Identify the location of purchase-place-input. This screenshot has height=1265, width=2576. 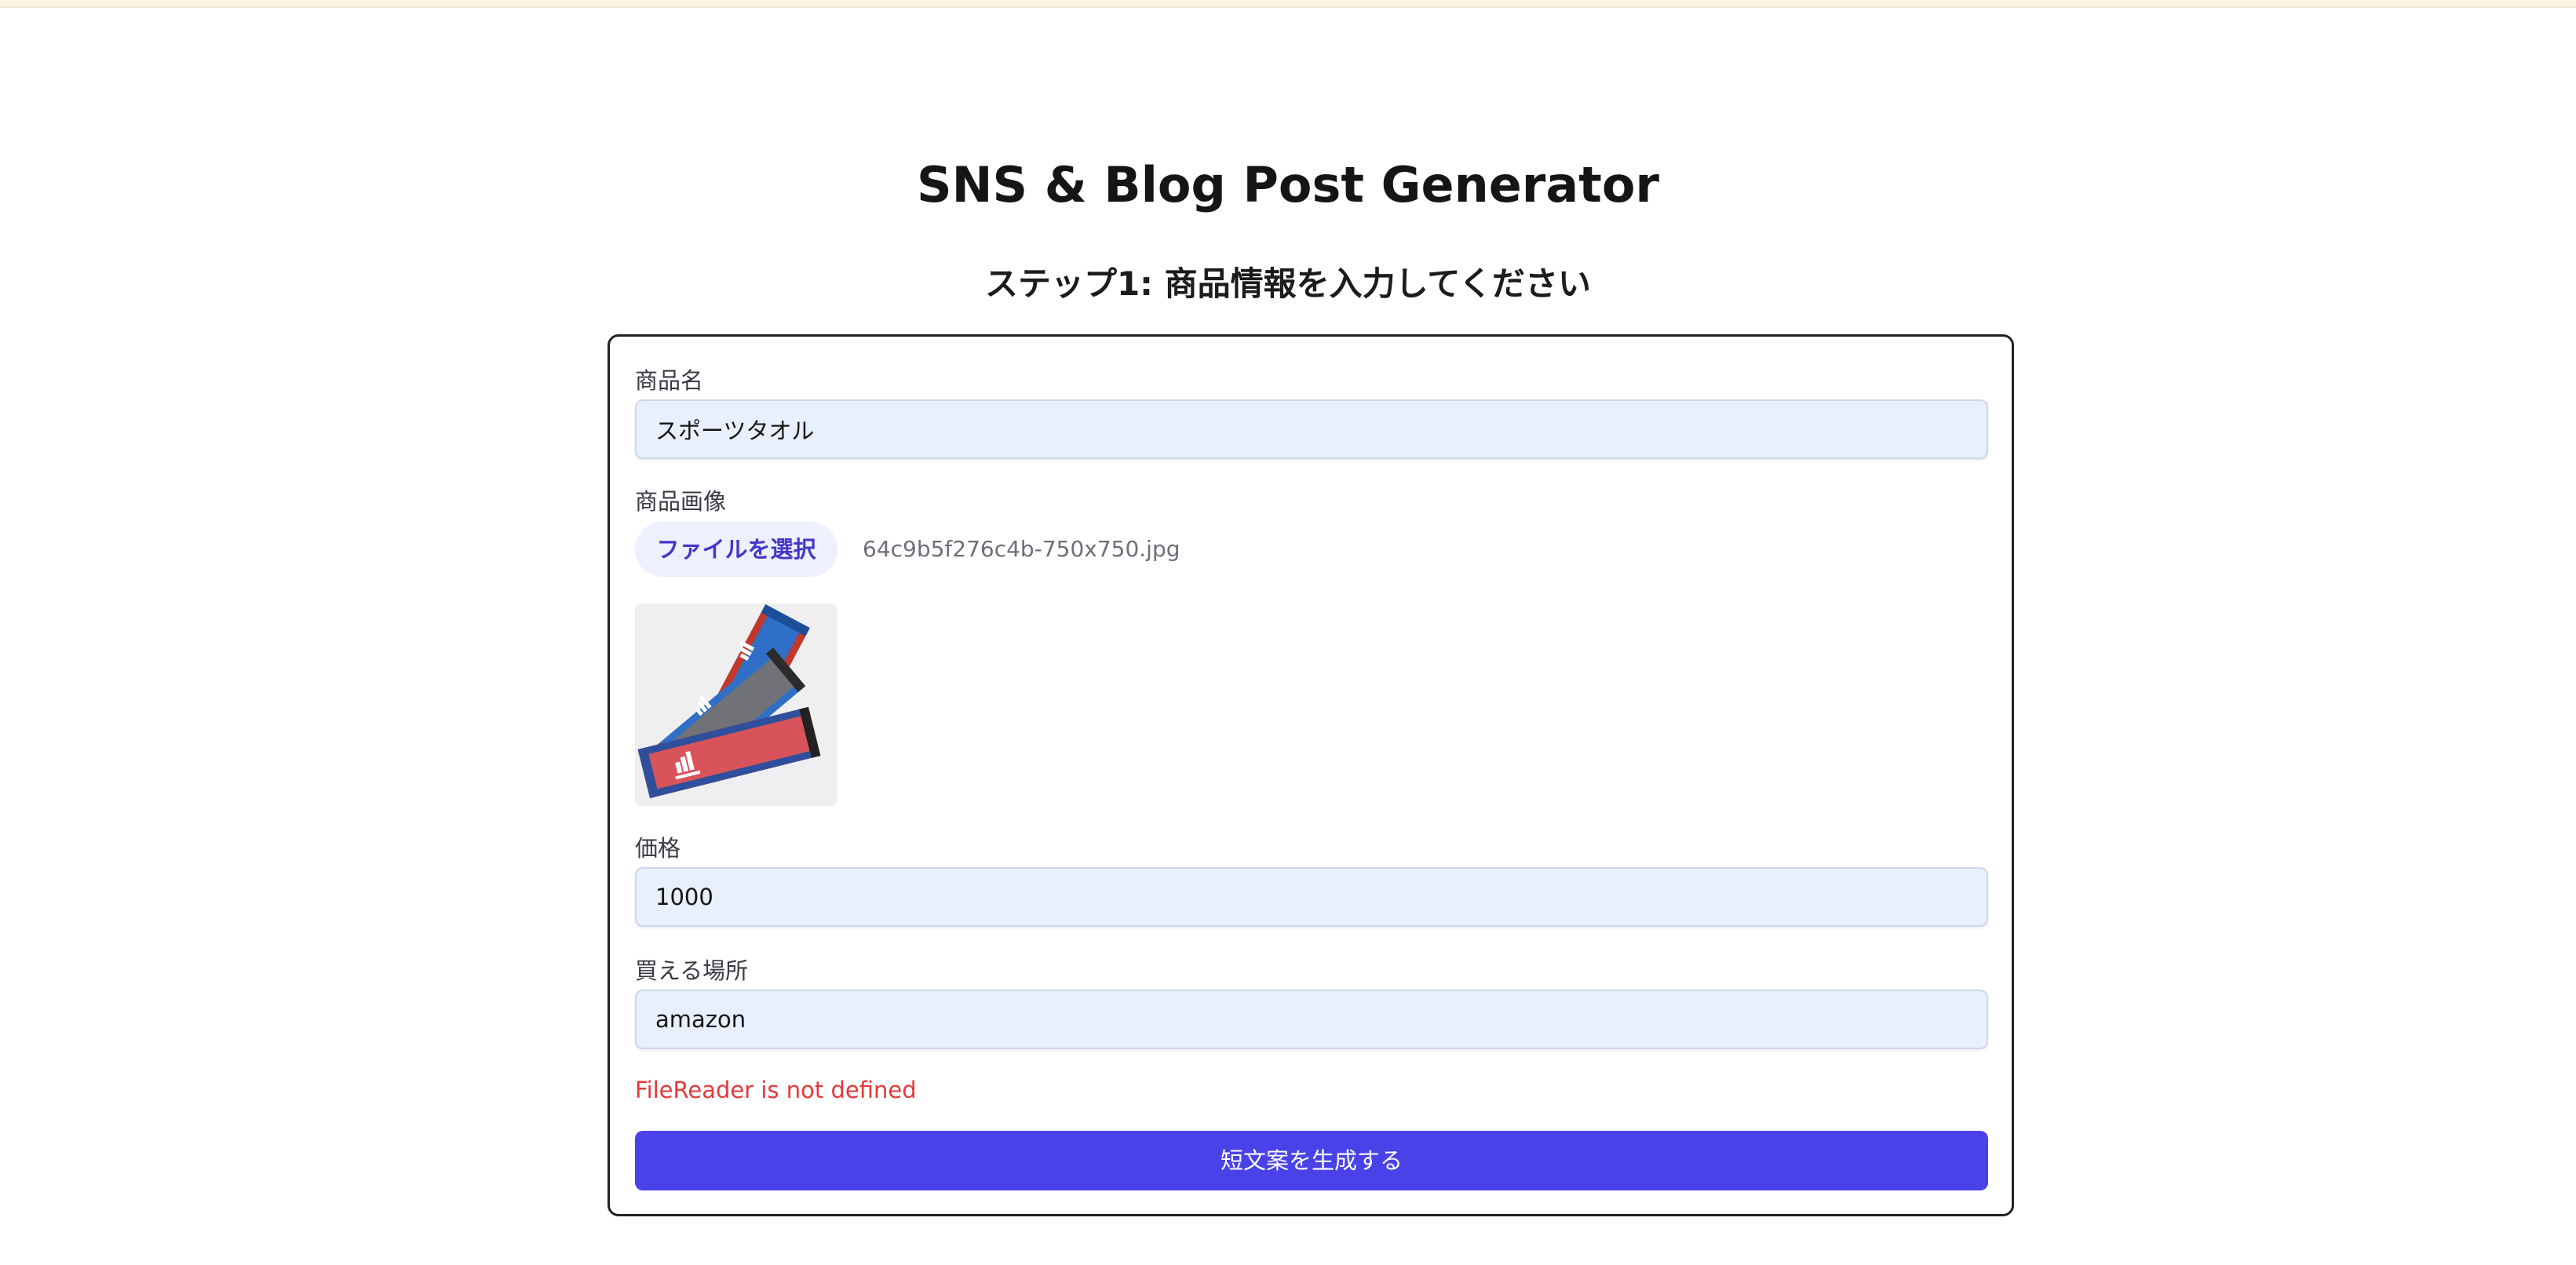
(1311, 1019).